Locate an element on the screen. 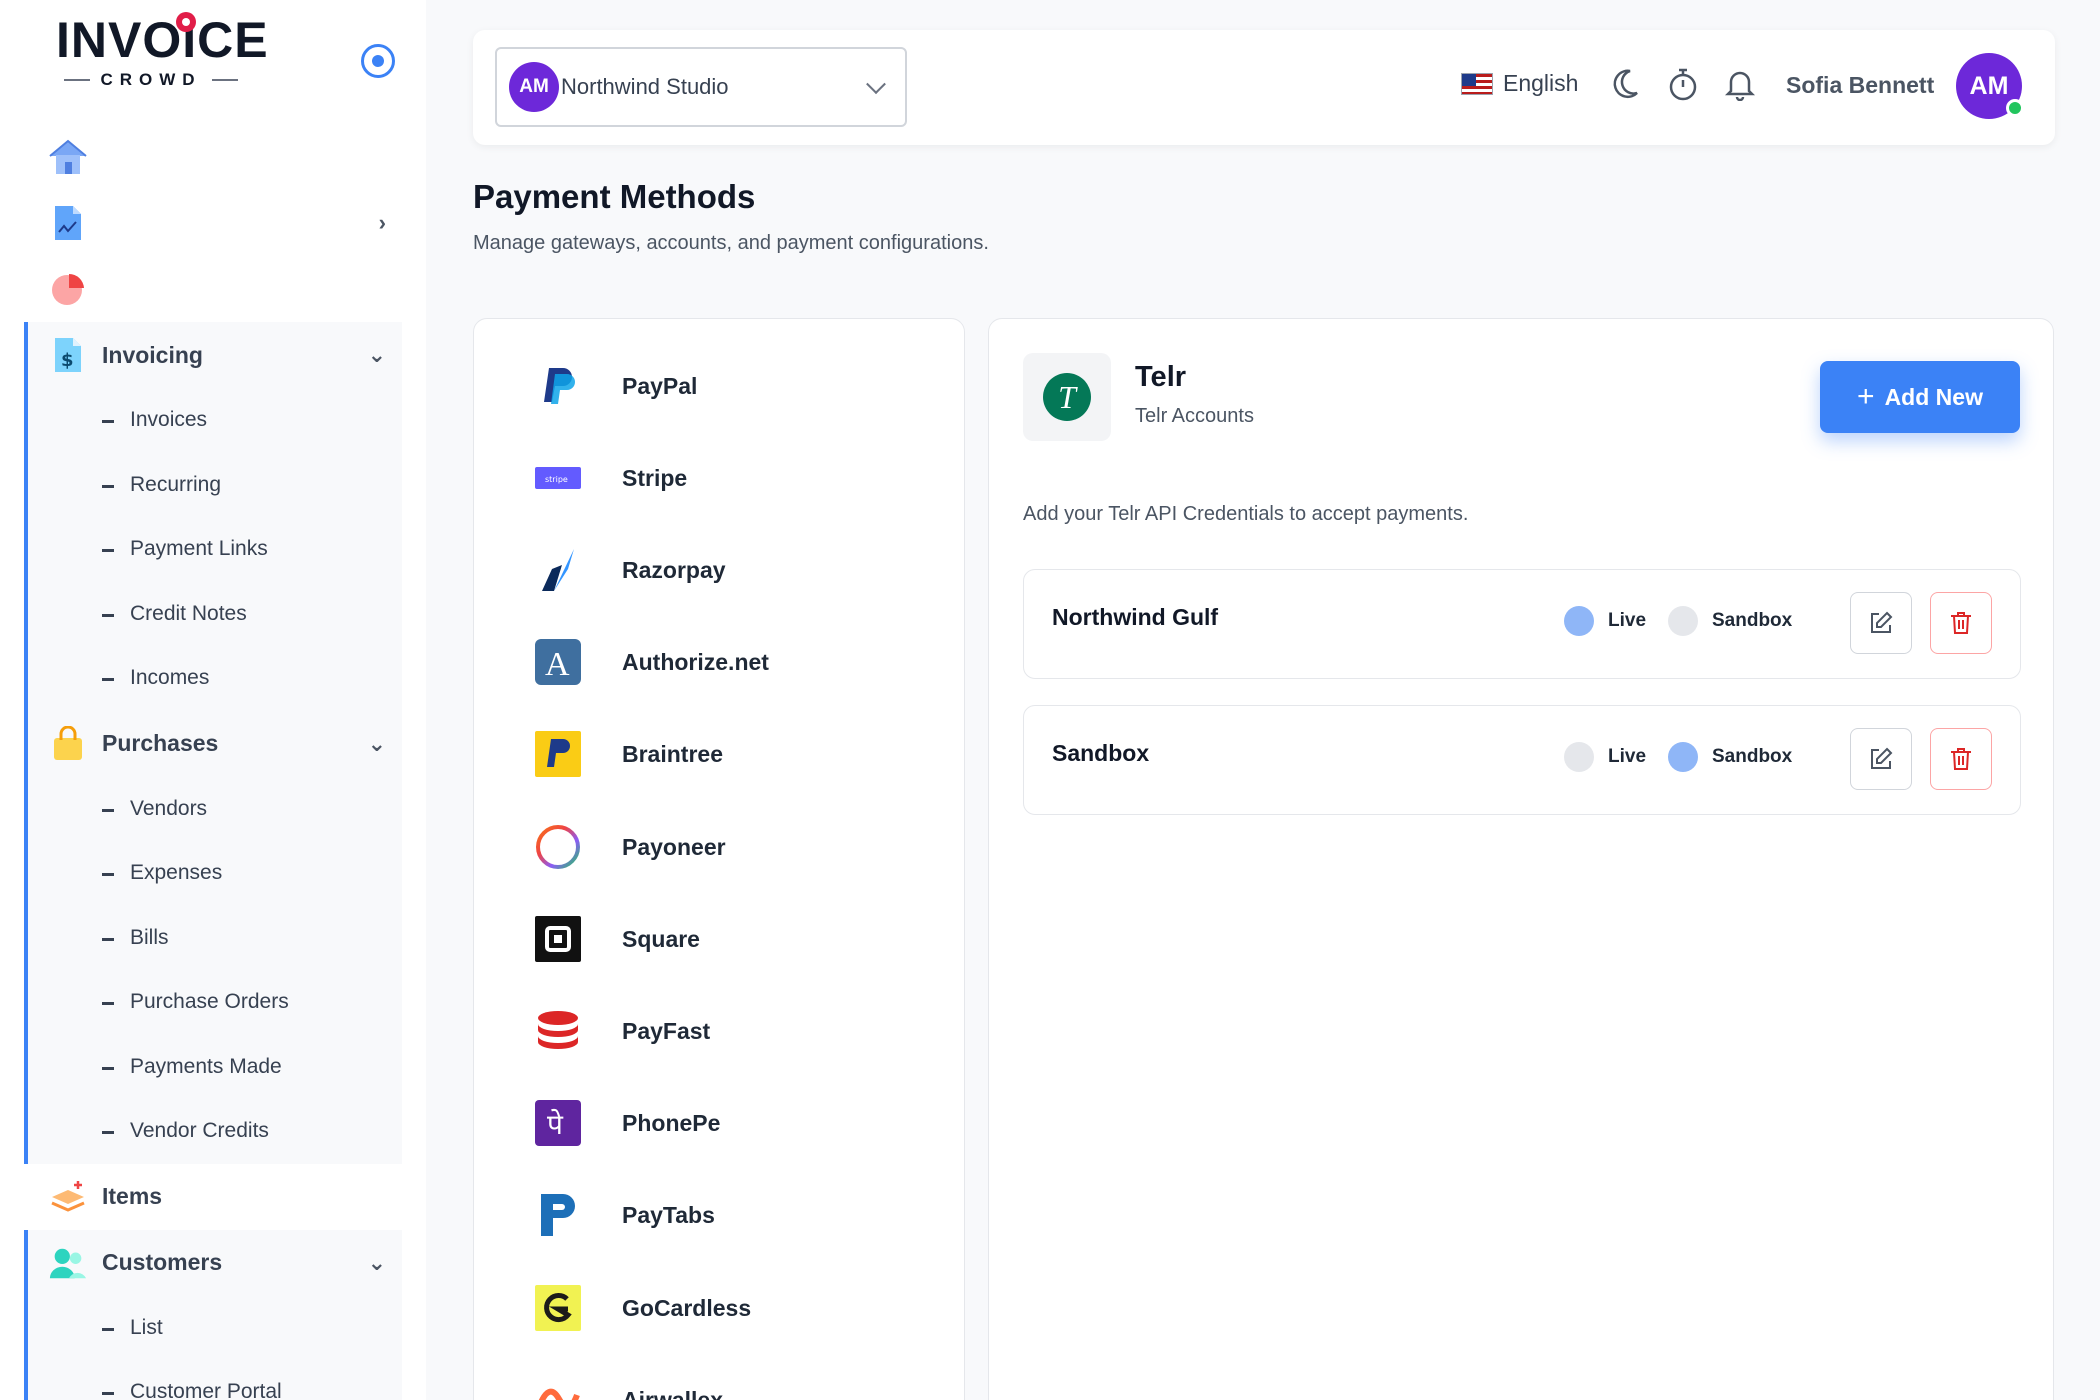  phonepe-icon: पे is located at coordinates (558, 1123).